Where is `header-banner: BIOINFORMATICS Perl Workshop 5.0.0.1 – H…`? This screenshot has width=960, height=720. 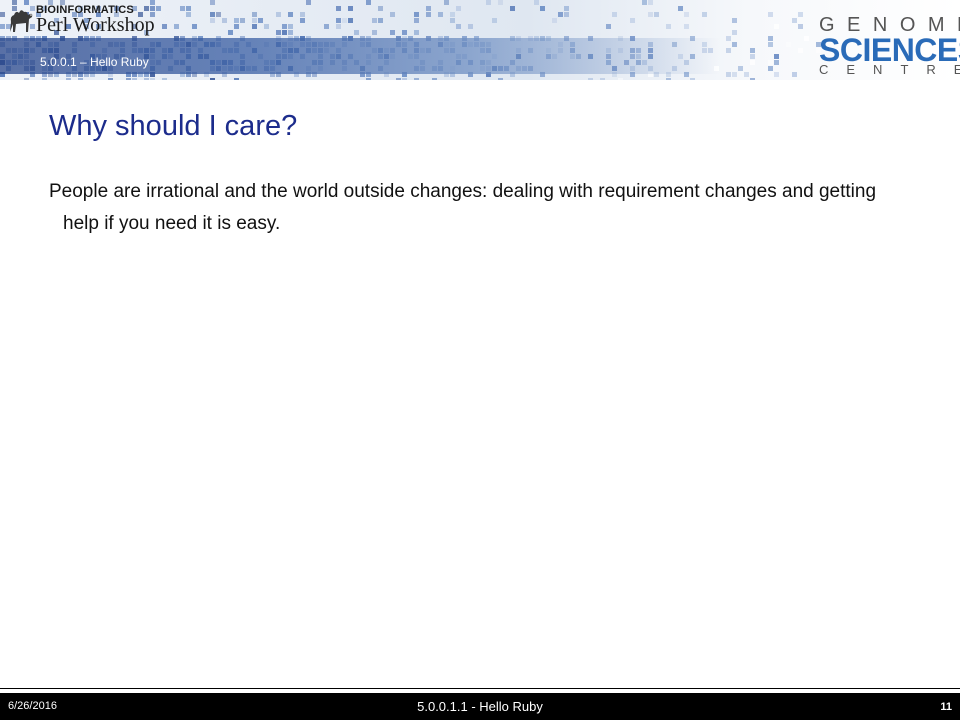 header-banner: BIOINFORMATICS Perl Workshop 5.0.0.1 – H… is located at coordinates (480, 40).